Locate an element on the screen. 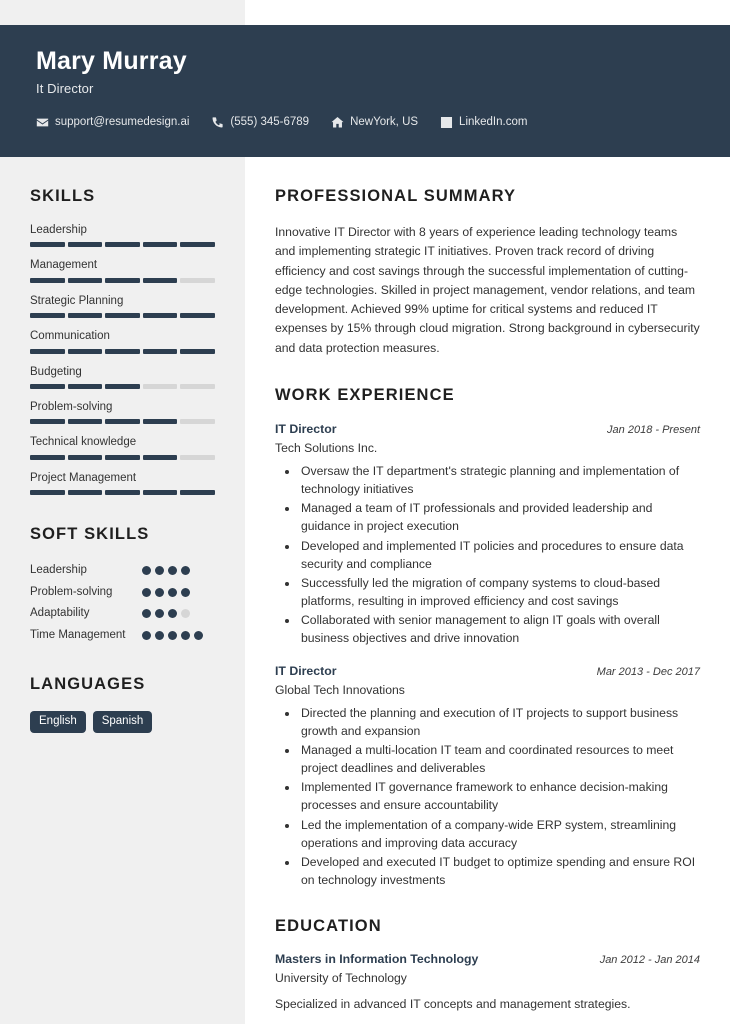  skill-item: Budgeting is located at coordinates (122, 377).